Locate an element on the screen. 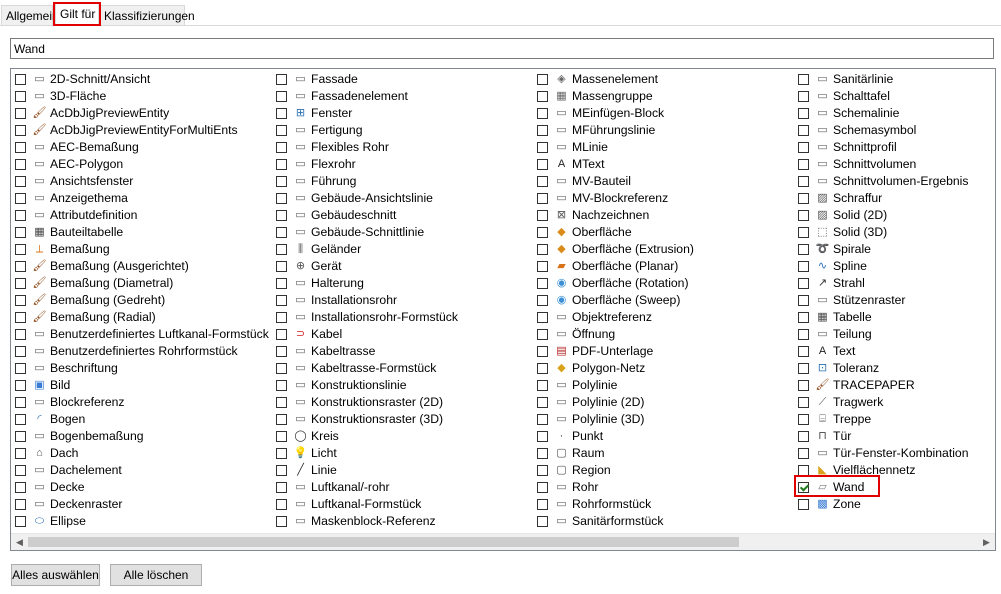  filter-input is located at coordinates (502, 48).